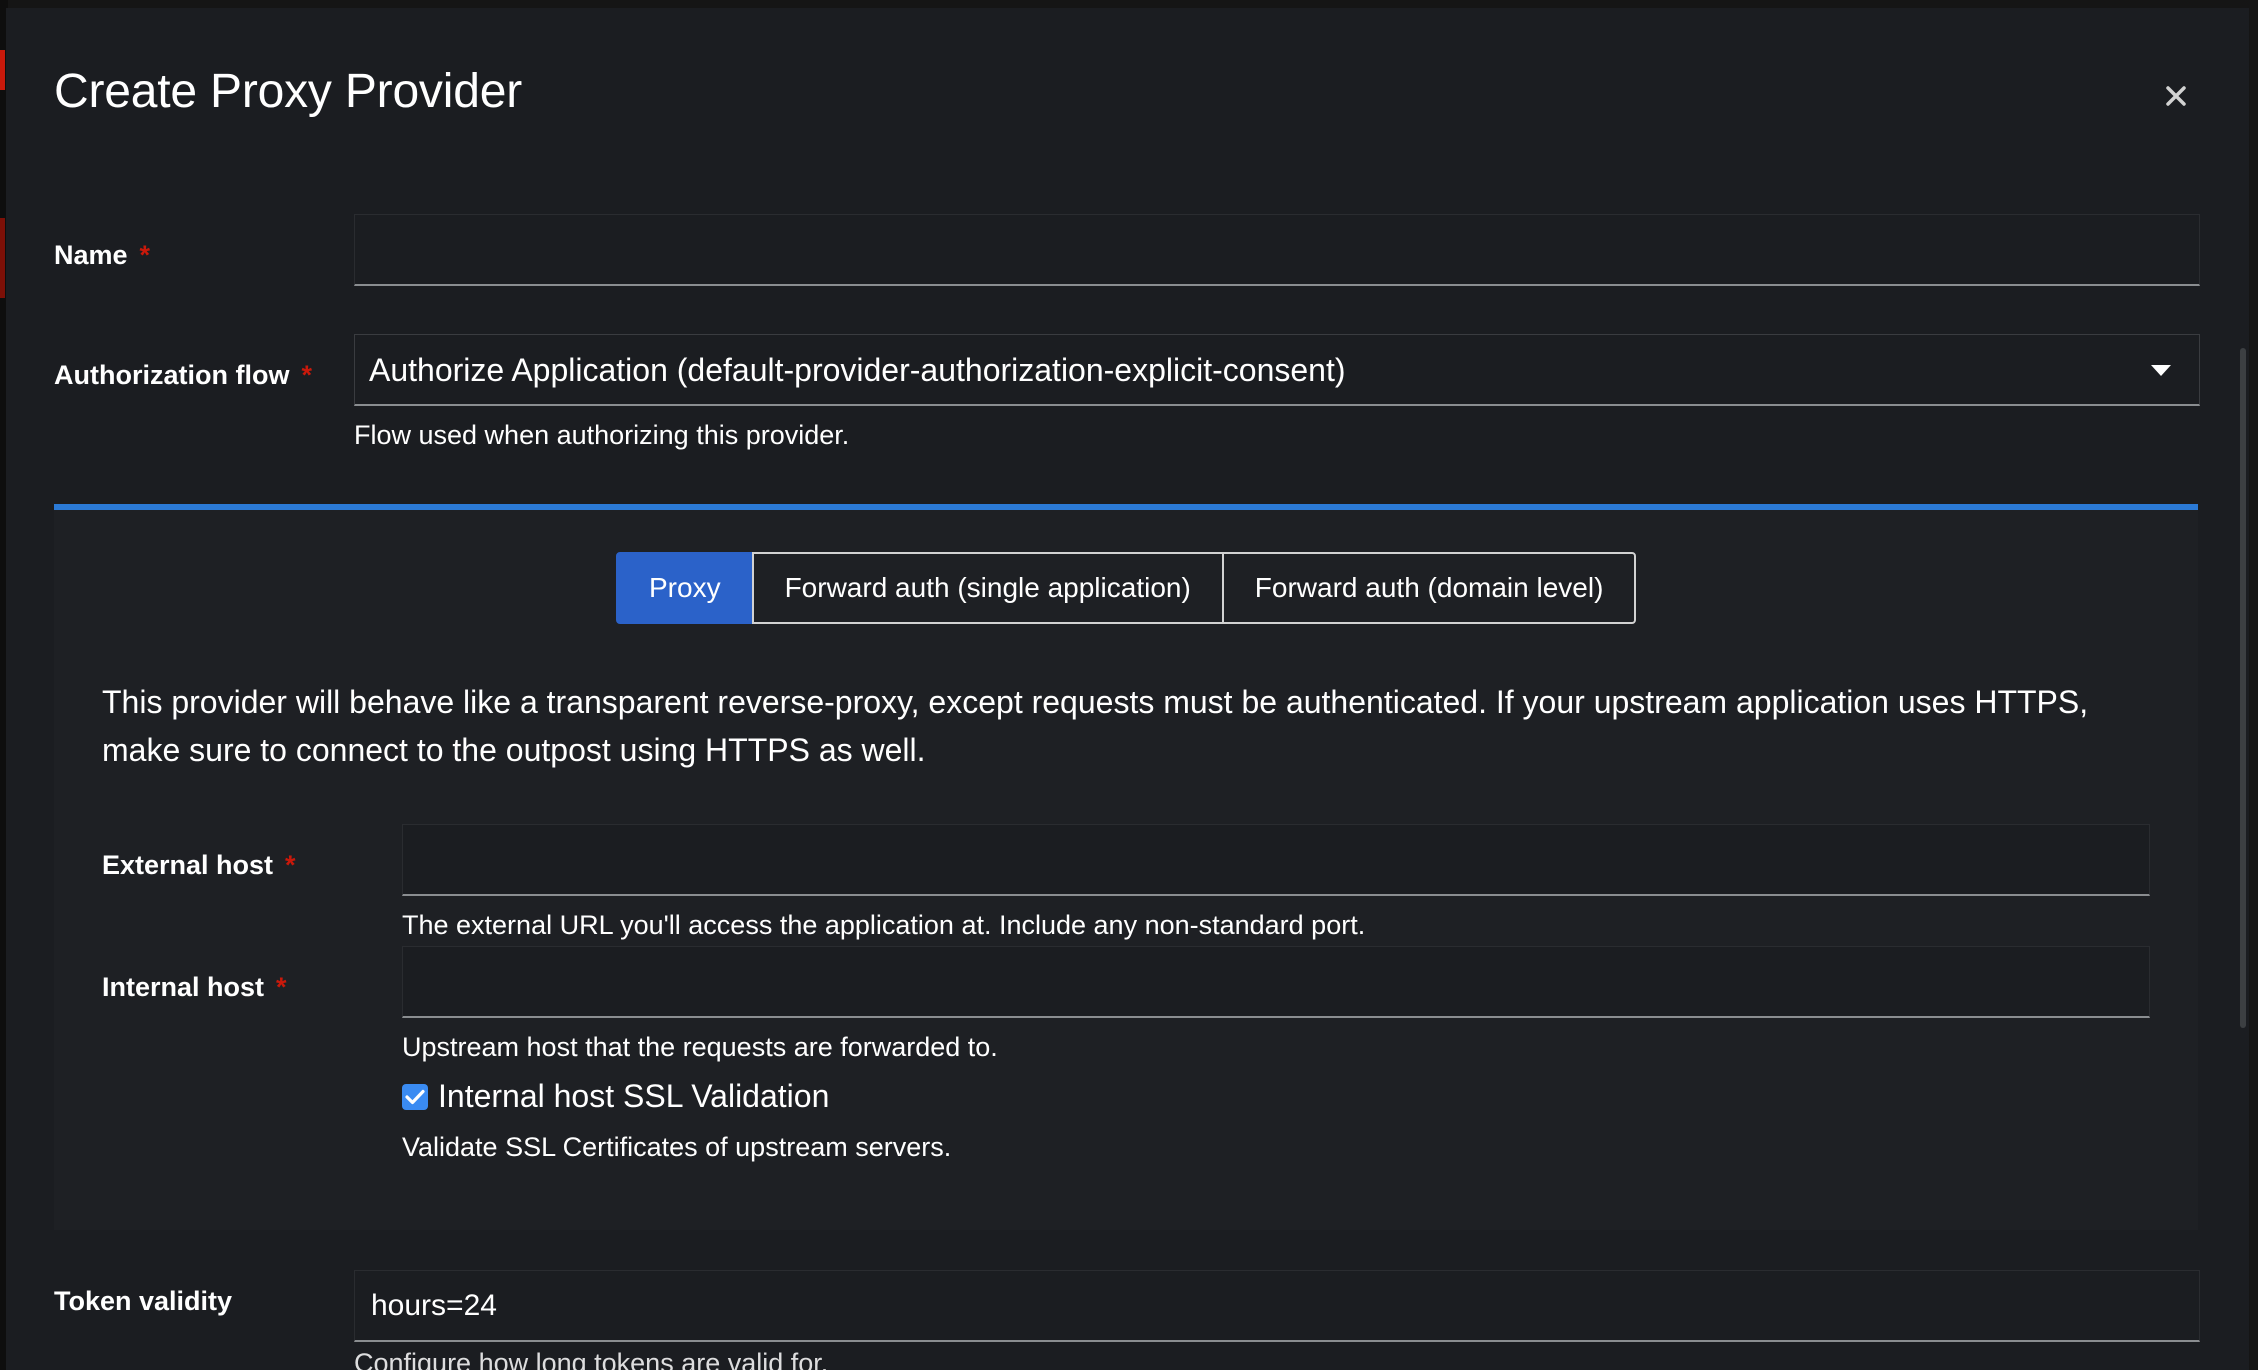 The height and width of the screenshot is (1370, 2258). What do you see at coordinates (685, 588) in the screenshot?
I see `toggle-proxy: Proxy` at bounding box center [685, 588].